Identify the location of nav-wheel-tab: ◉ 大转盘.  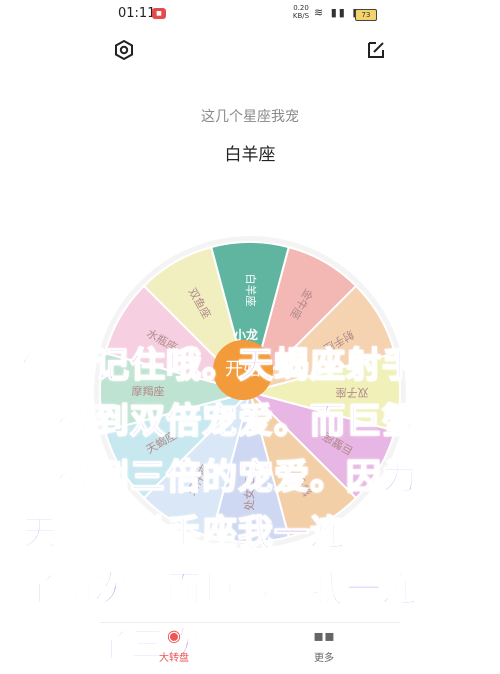
(174, 643).